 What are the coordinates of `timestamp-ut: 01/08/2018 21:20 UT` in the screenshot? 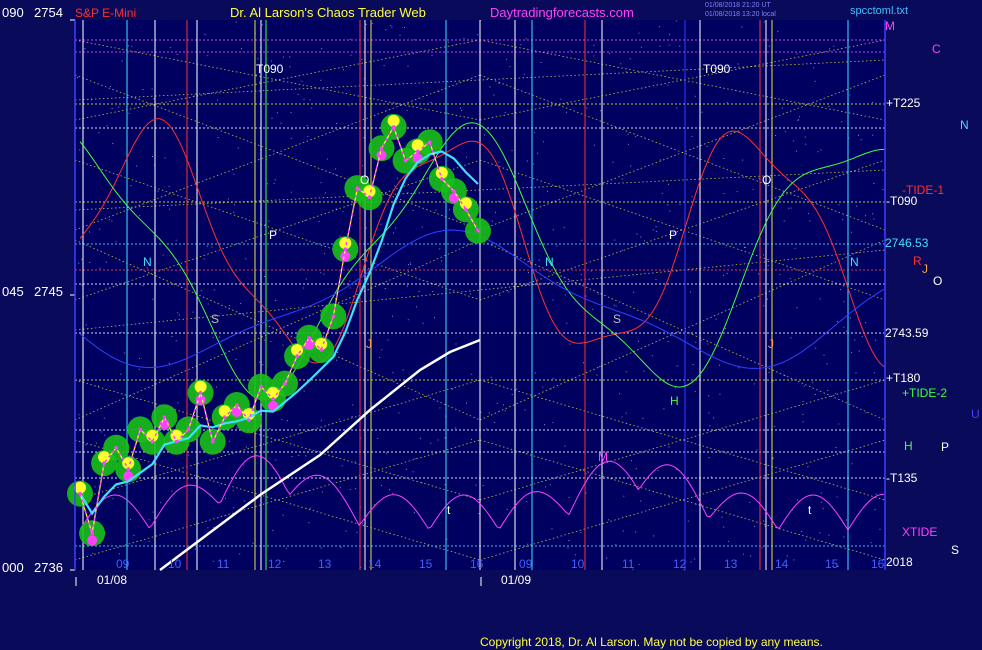 It's located at (738, 5).